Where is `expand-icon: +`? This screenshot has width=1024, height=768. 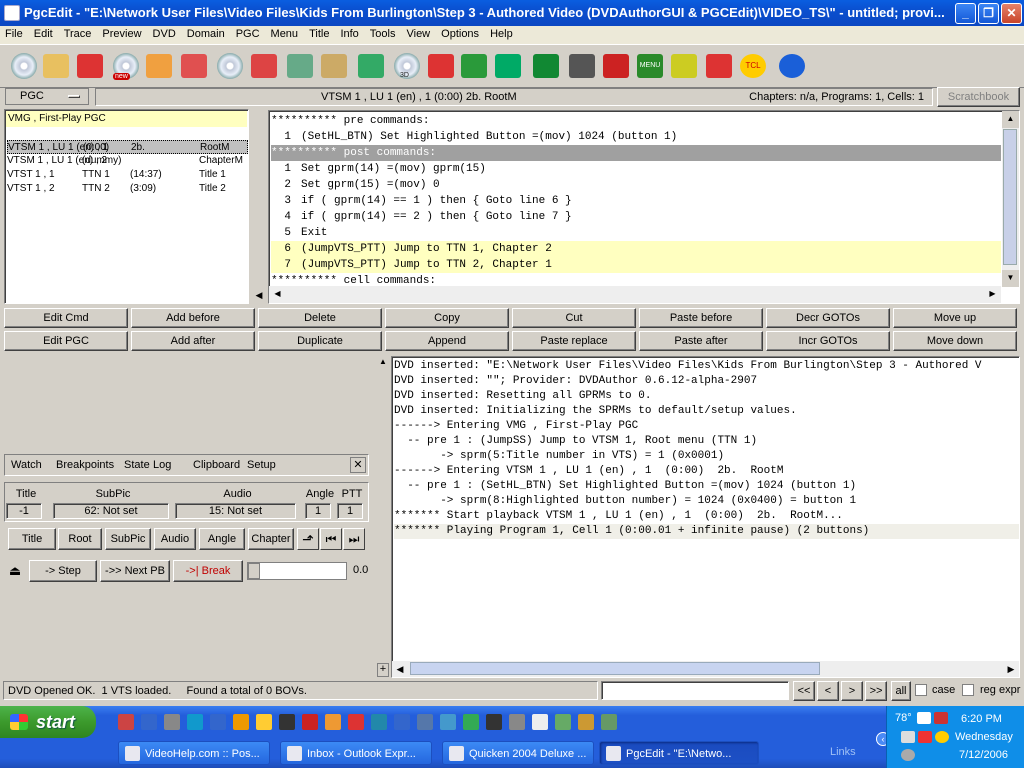
expand-icon: + is located at coordinates (383, 670).